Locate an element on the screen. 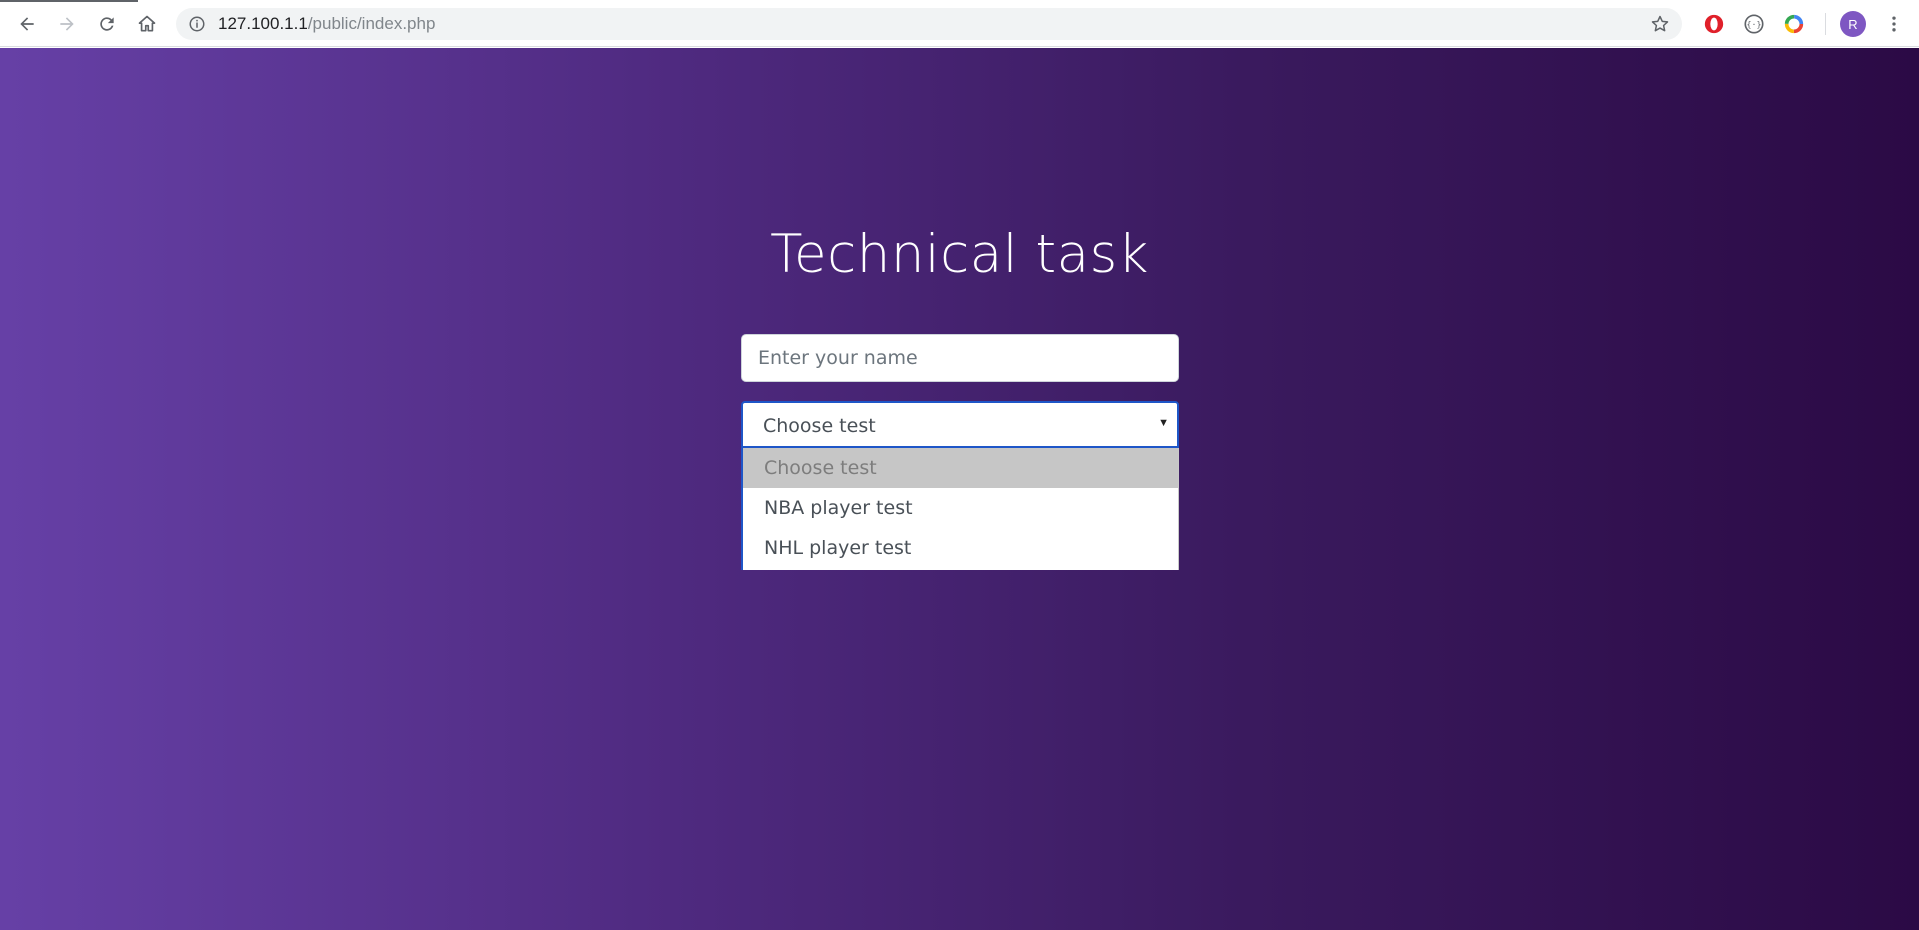 Image resolution: width=1919 pixels, height=930 pixels. reload-button is located at coordinates (107, 24).